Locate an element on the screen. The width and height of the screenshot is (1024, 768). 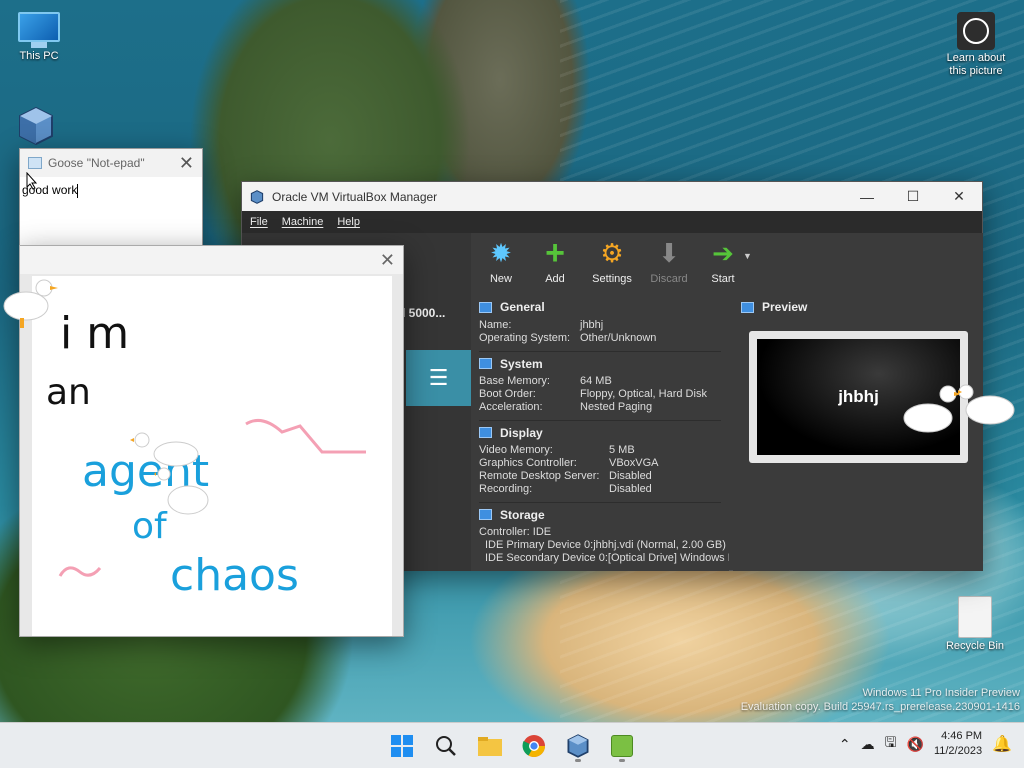
settings-button: ⚙ Settings is located at coordinates (612, 266).